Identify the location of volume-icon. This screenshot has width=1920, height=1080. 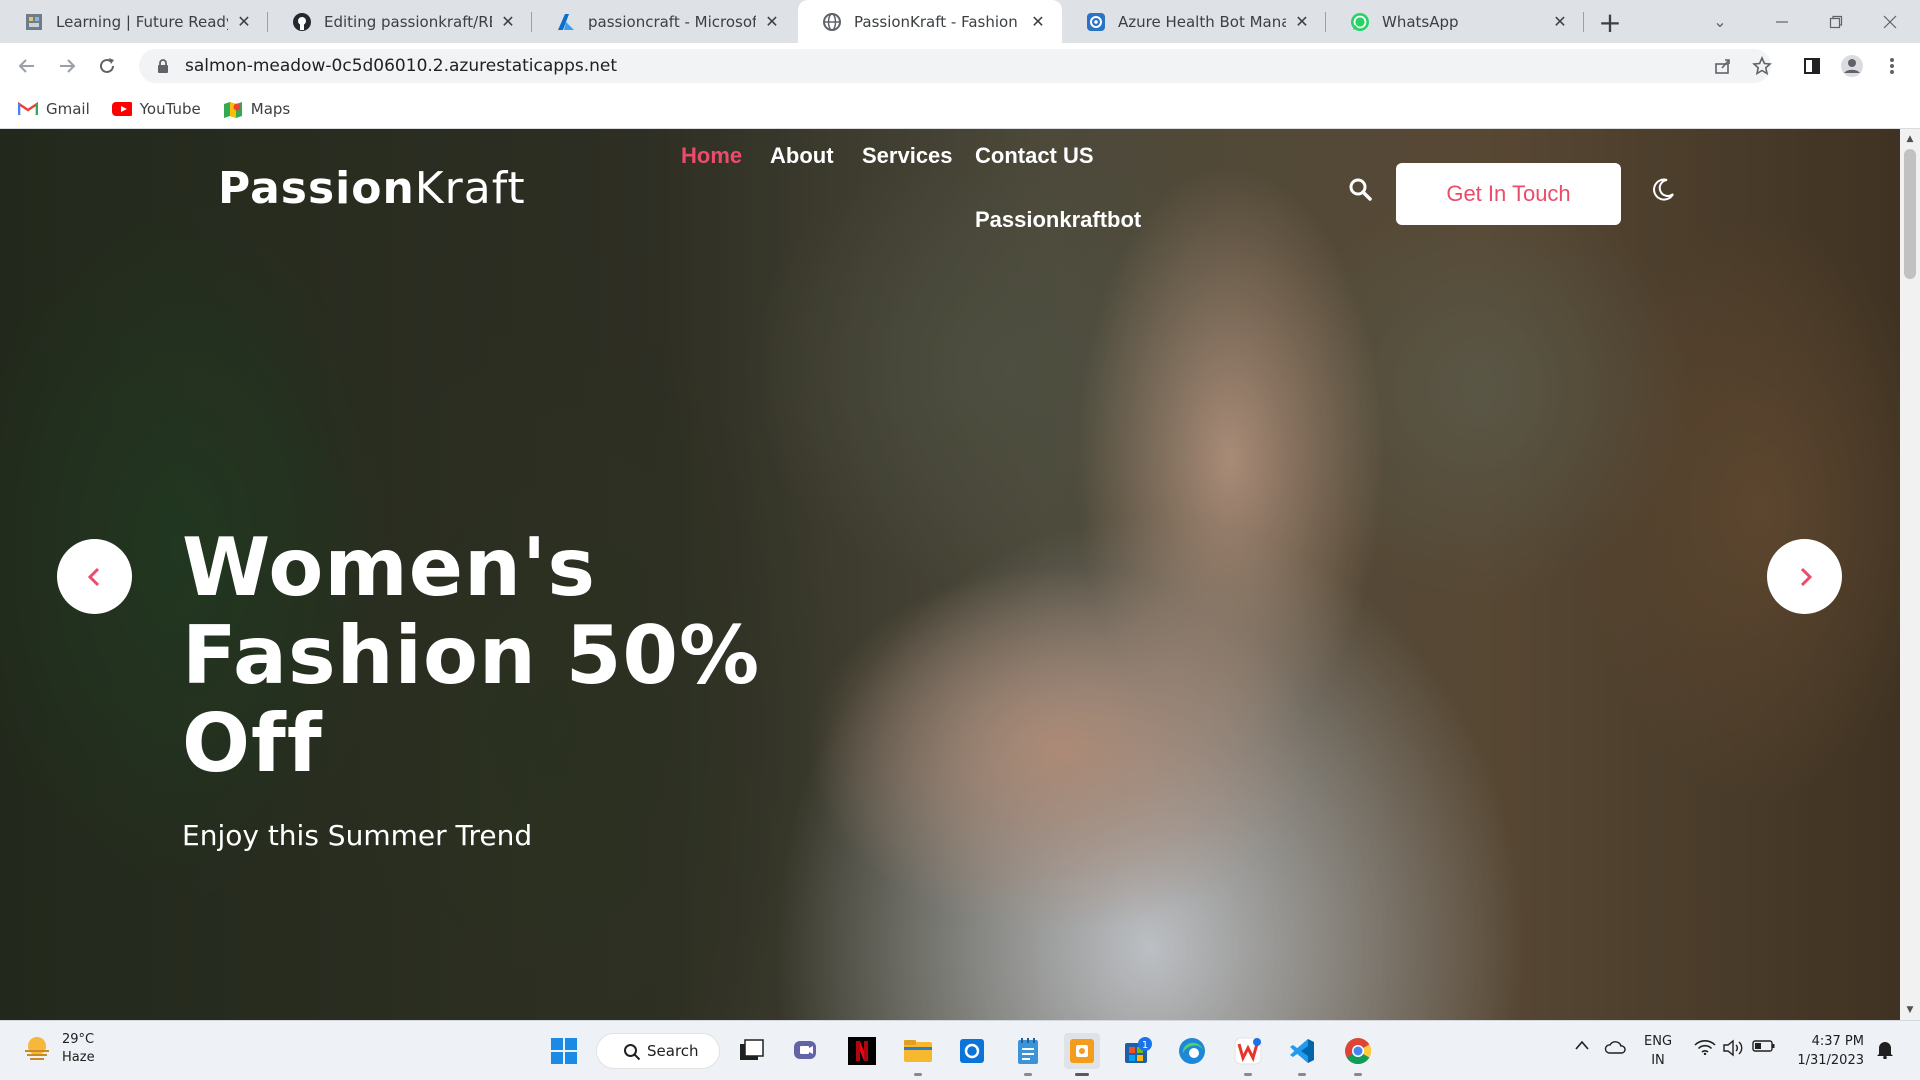
(1733, 1048).